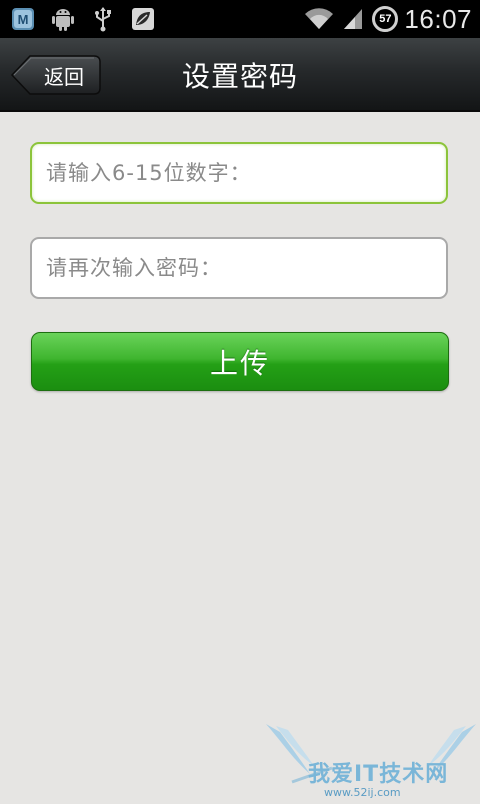  What do you see at coordinates (240, 361) in the screenshot?
I see `upload-button: 上传` at bounding box center [240, 361].